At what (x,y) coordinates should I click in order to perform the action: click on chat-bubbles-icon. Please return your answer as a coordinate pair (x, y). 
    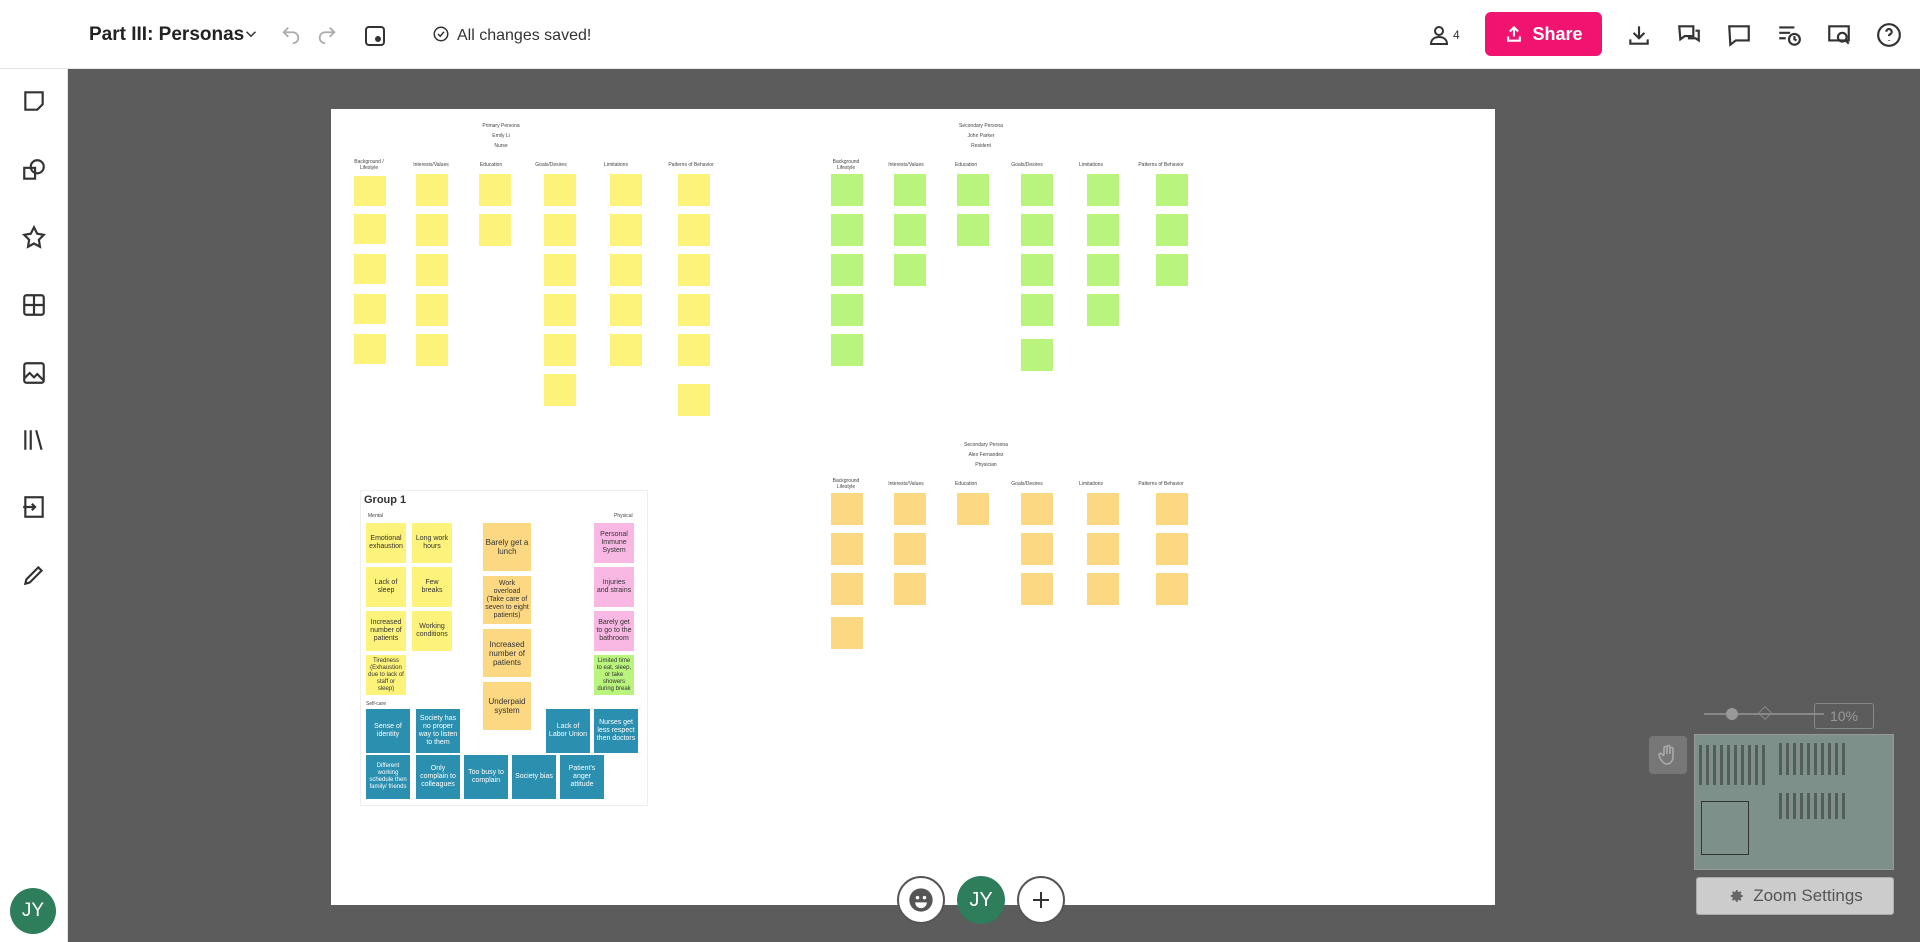
    Looking at the image, I should click on (1689, 35).